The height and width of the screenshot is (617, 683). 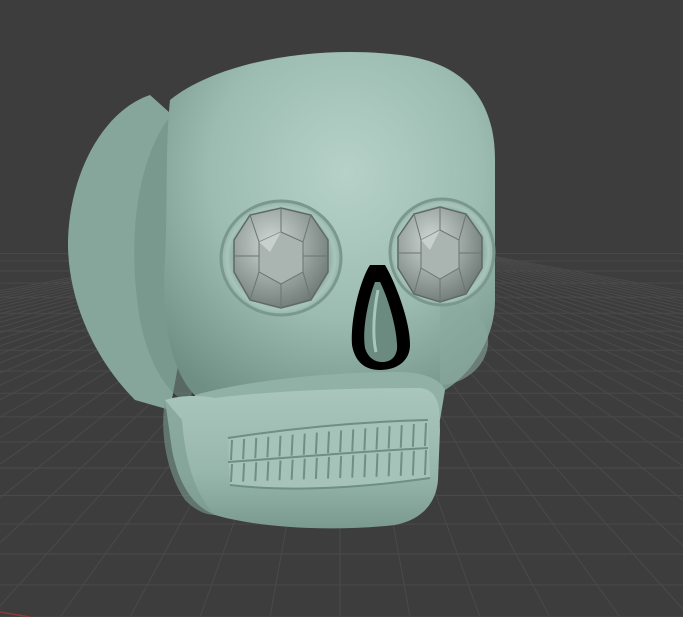 What do you see at coordinates (15, 614) in the screenshot?
I see `x-axis-line` at bounding box center [15, 614].